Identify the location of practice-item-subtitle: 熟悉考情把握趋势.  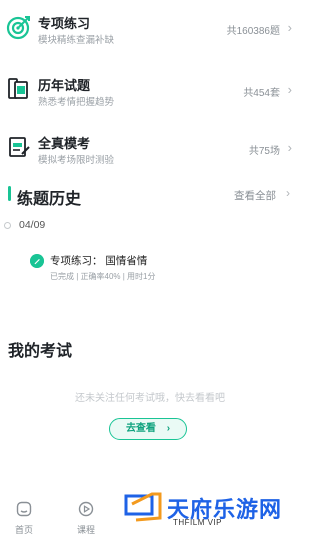
(76, 102).